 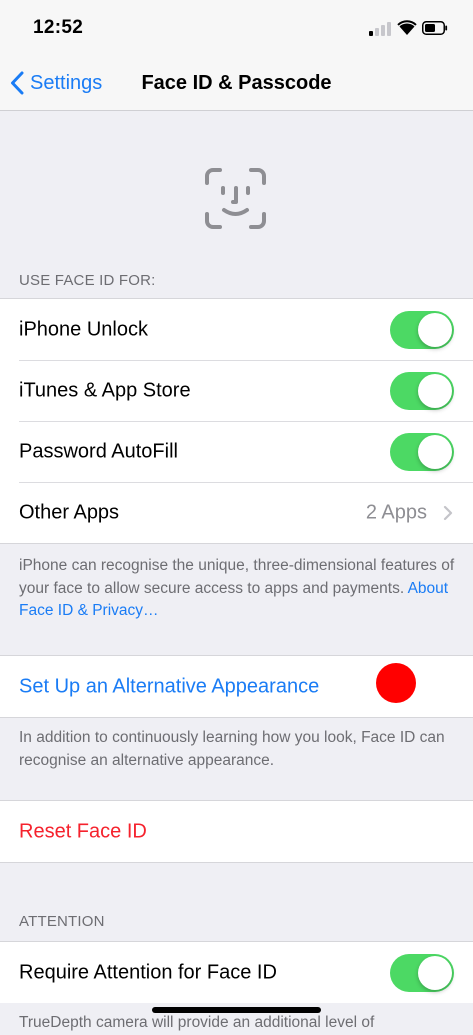 I want to click on cellular-signal-icon, so click(x=381, y=29).